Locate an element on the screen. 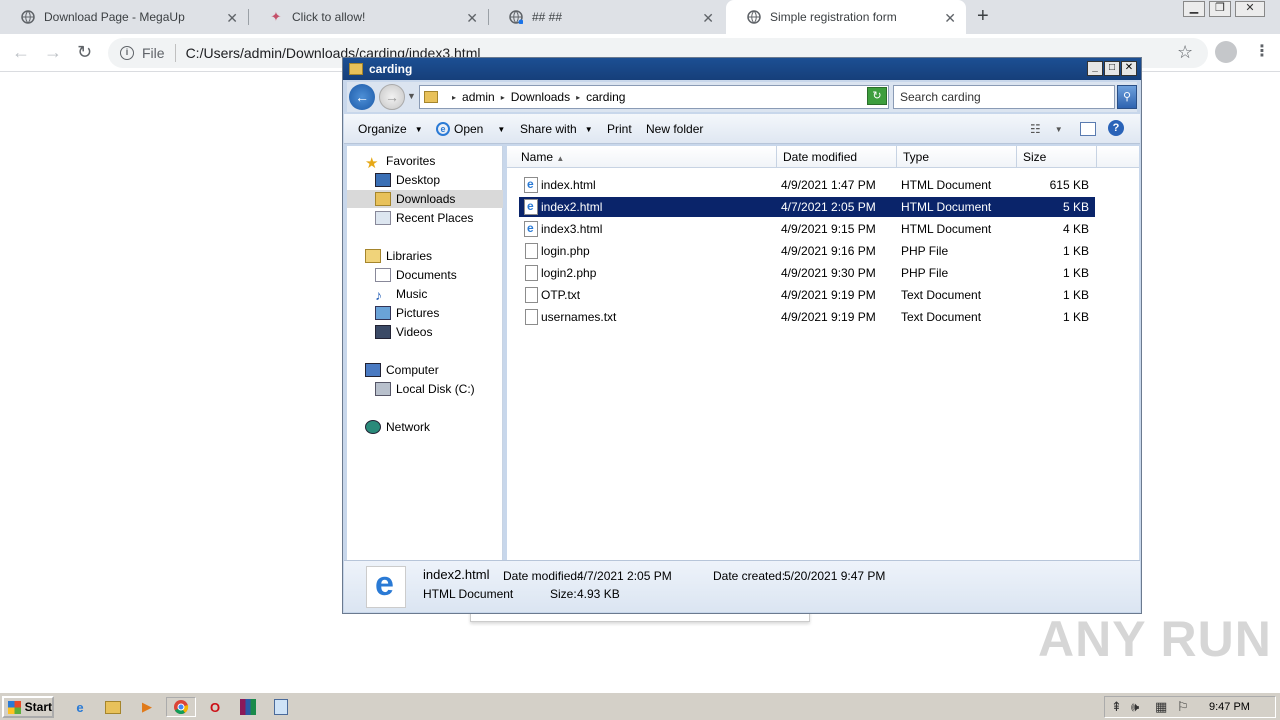  file-name: index.html is located at coordinates (568, 185).